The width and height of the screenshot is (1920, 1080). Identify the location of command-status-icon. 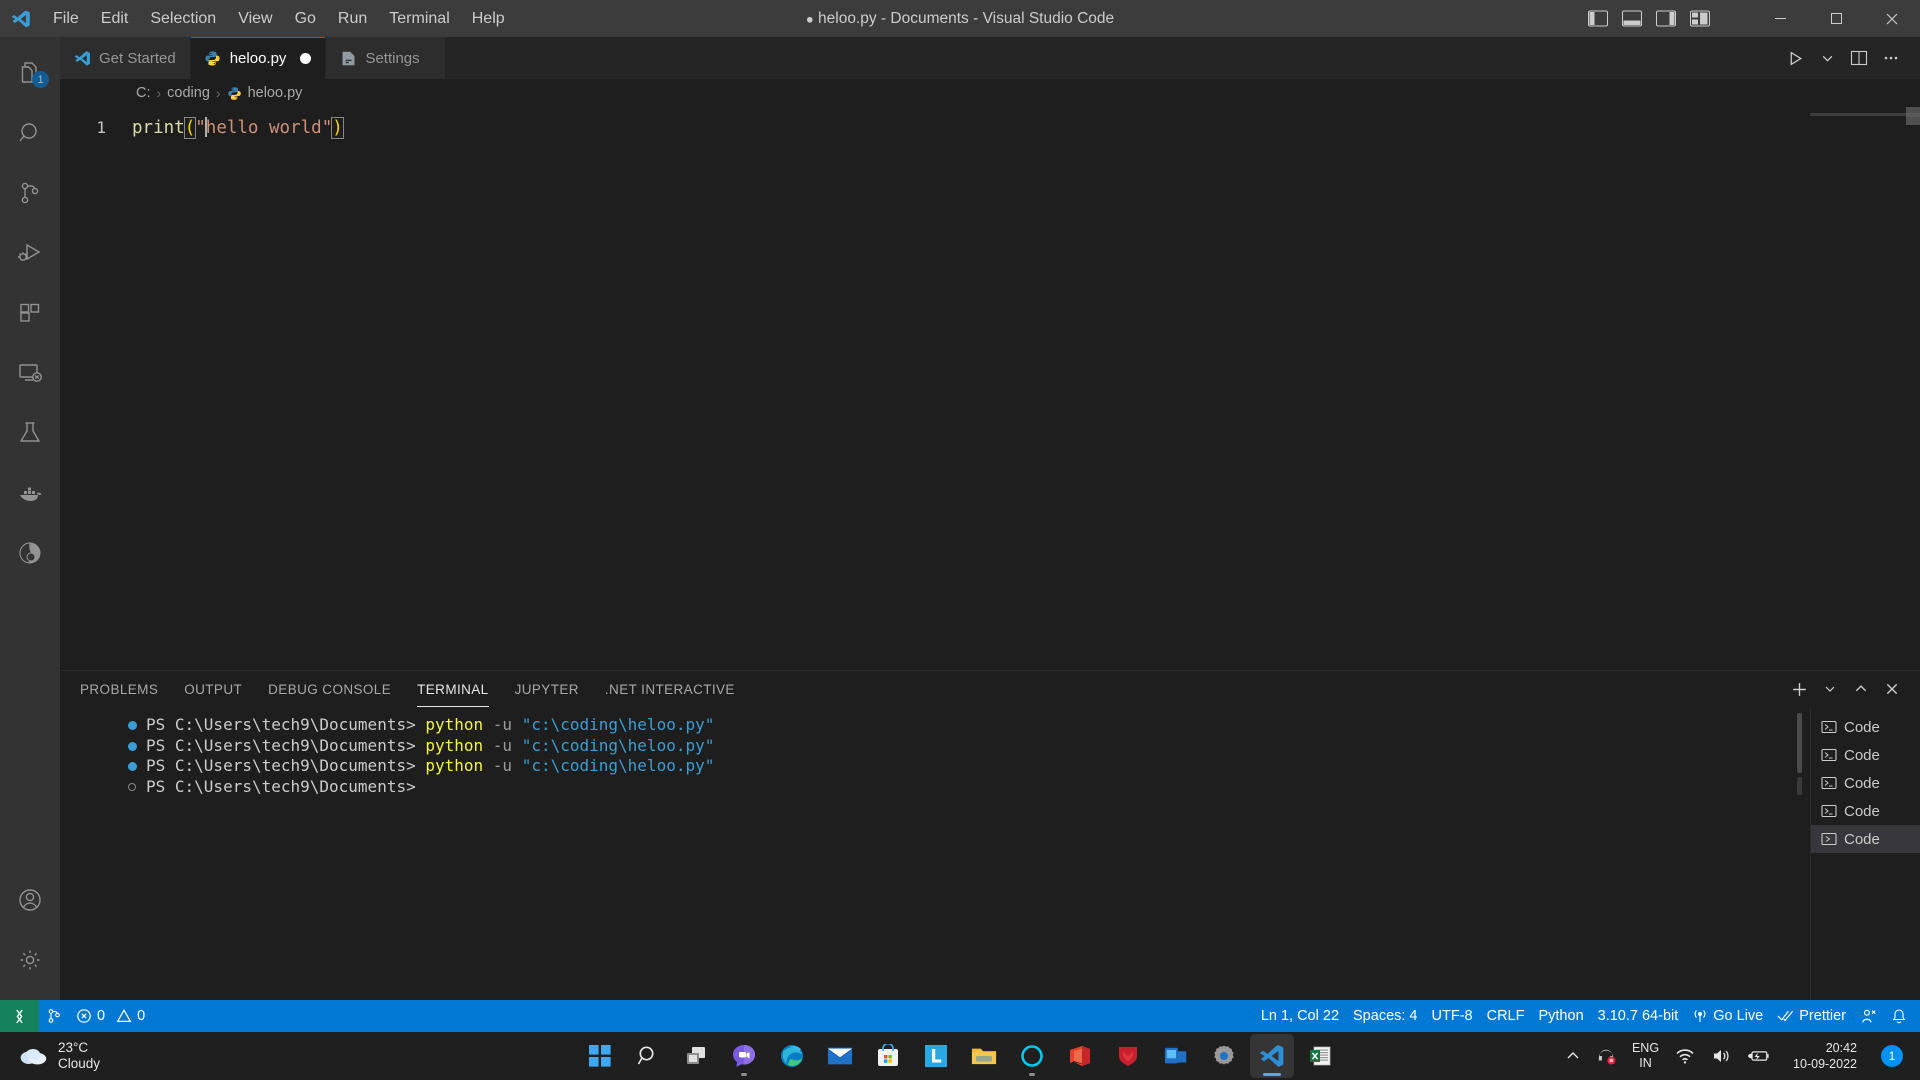
(132, 786).